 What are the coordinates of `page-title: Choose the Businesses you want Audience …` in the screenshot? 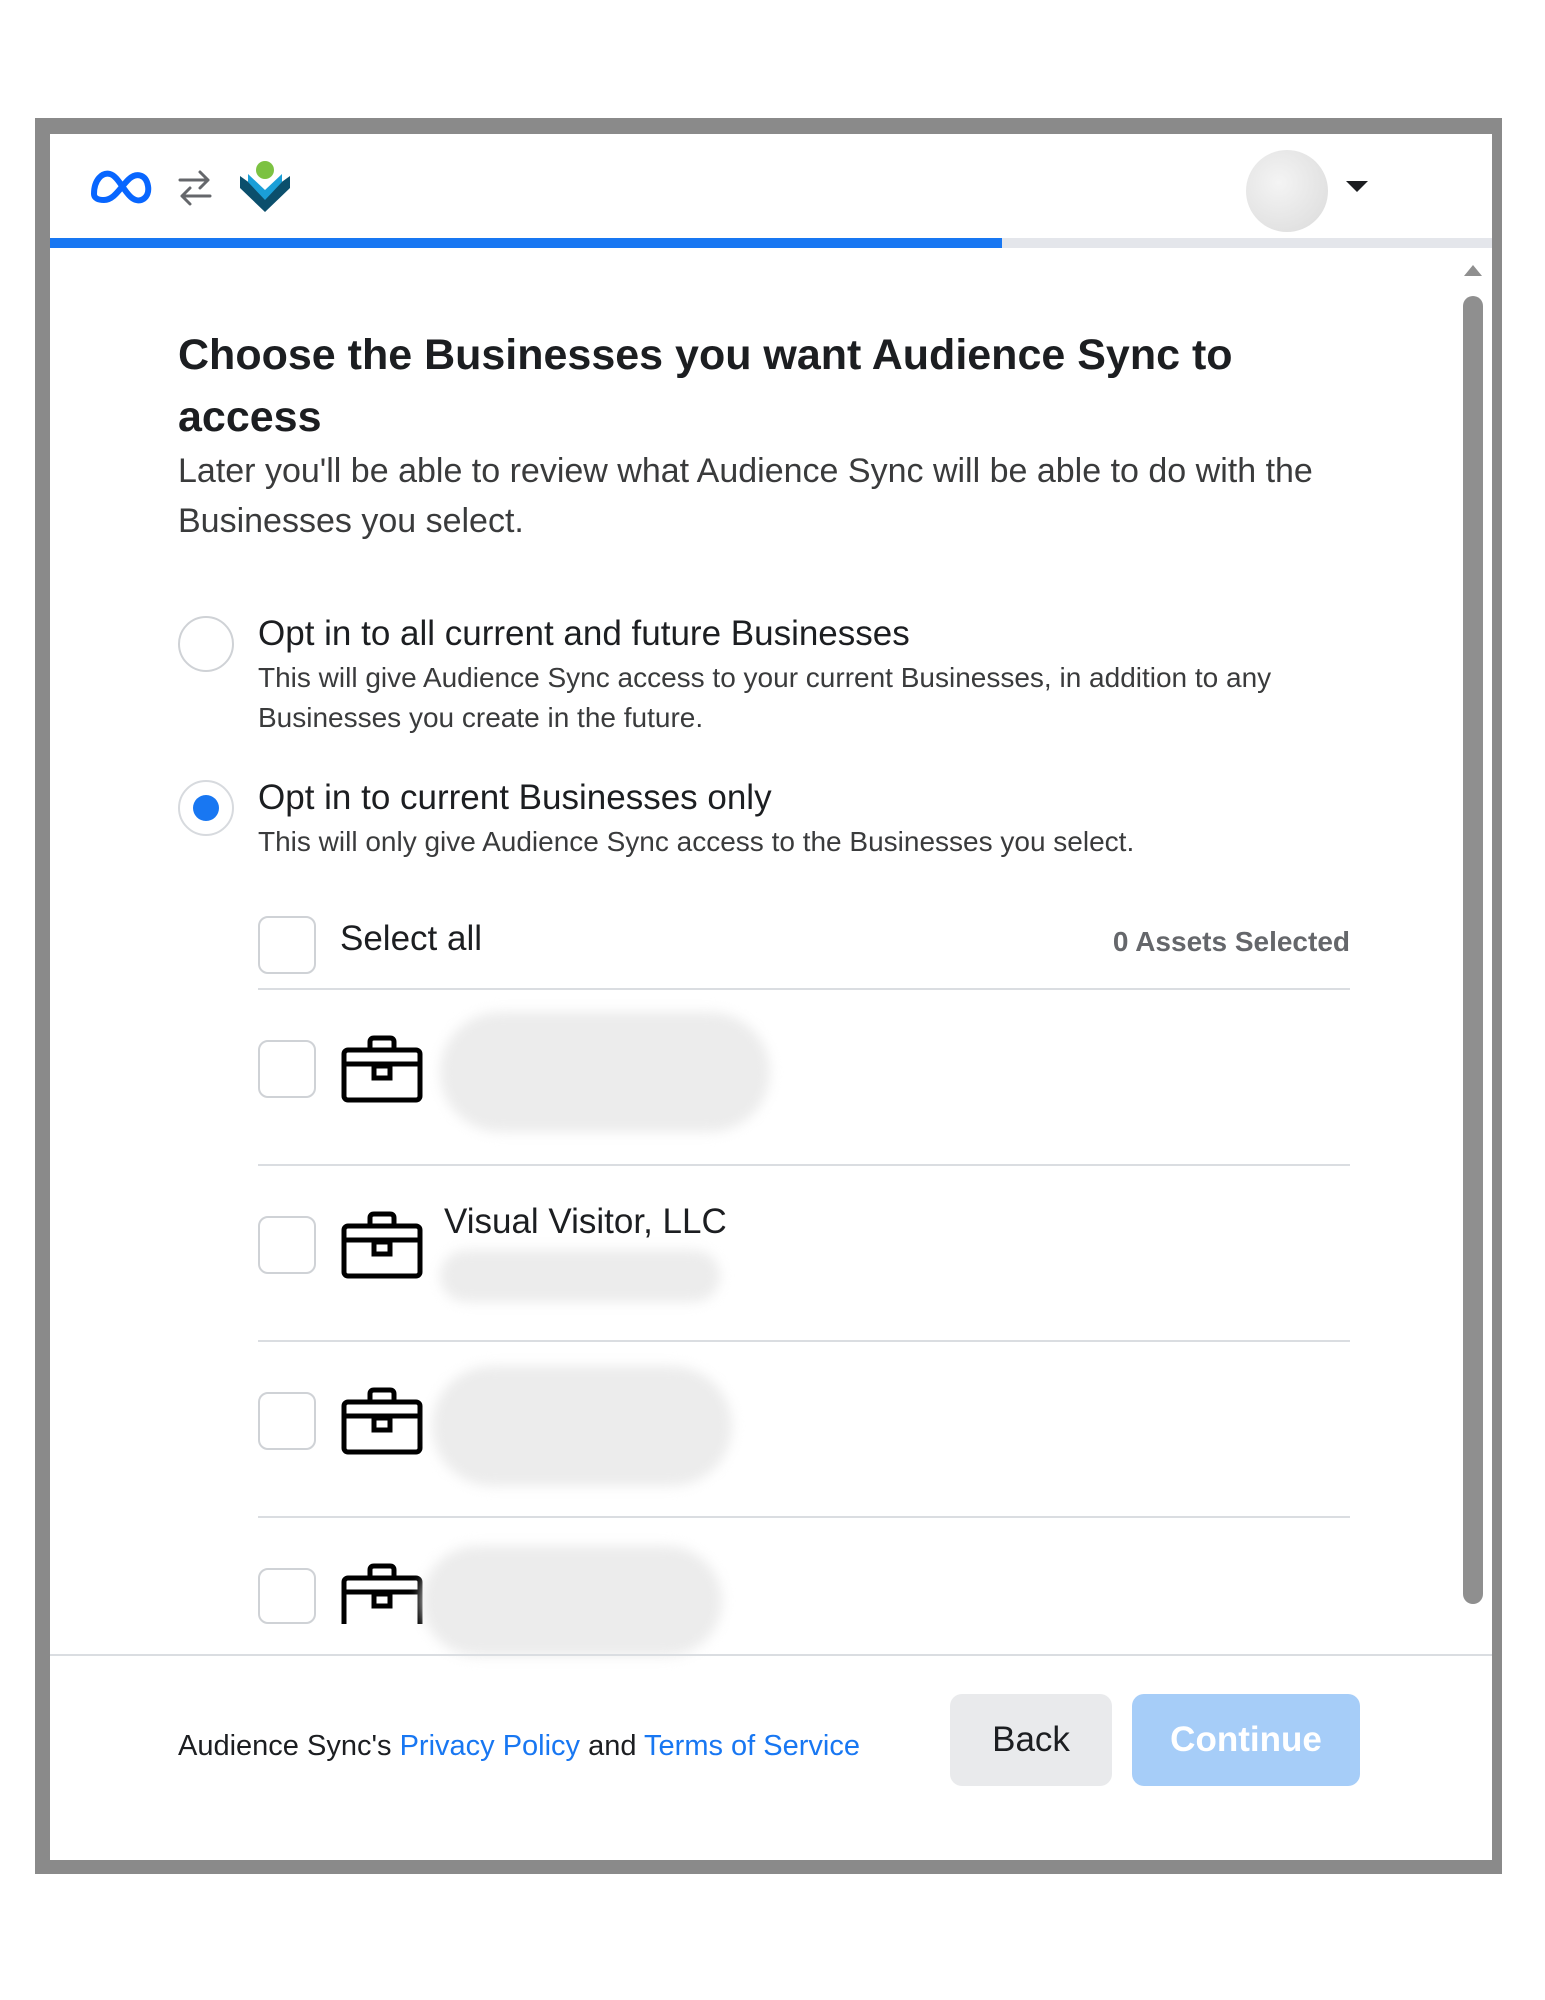 It's located at (705, 386).